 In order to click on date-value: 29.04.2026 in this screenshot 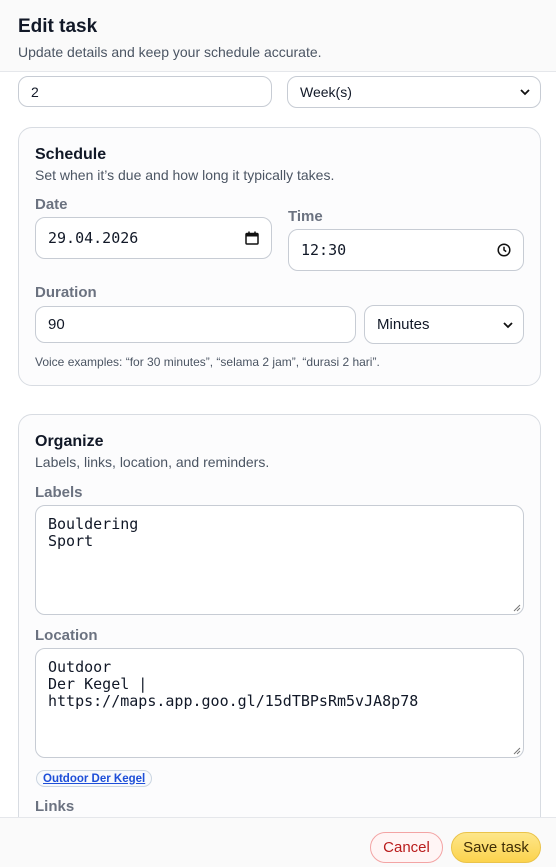, I will do `click(93, 238)`.